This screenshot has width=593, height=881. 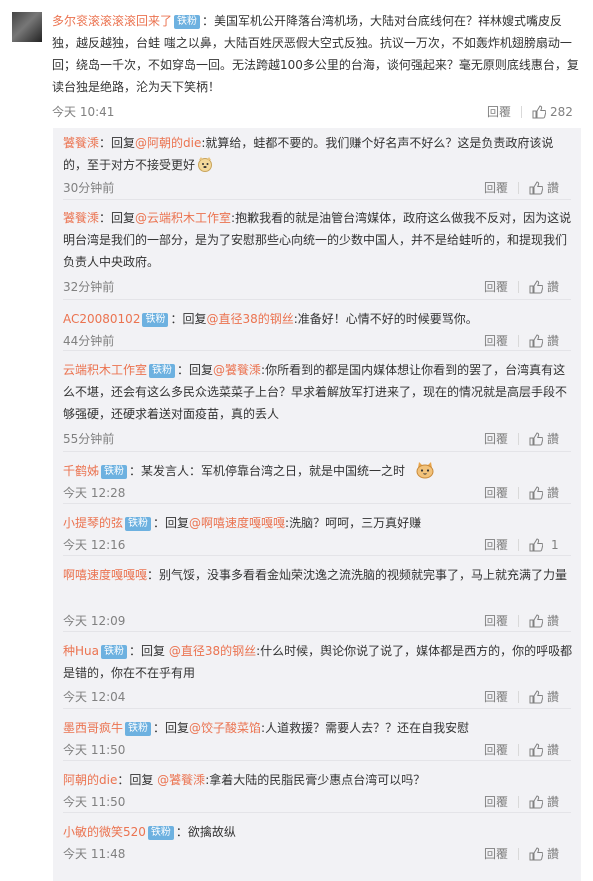 I want to click on reply-time: 44分钟前, so click(x=89, y=341).